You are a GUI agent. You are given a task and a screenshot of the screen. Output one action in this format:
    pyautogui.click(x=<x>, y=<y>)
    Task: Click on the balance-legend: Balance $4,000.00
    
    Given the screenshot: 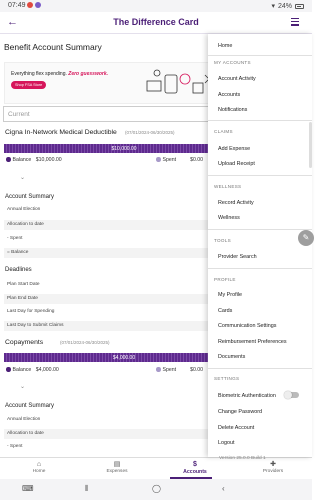 What is the action you would take?
    pyautogui.click(x=32, y=370)
    